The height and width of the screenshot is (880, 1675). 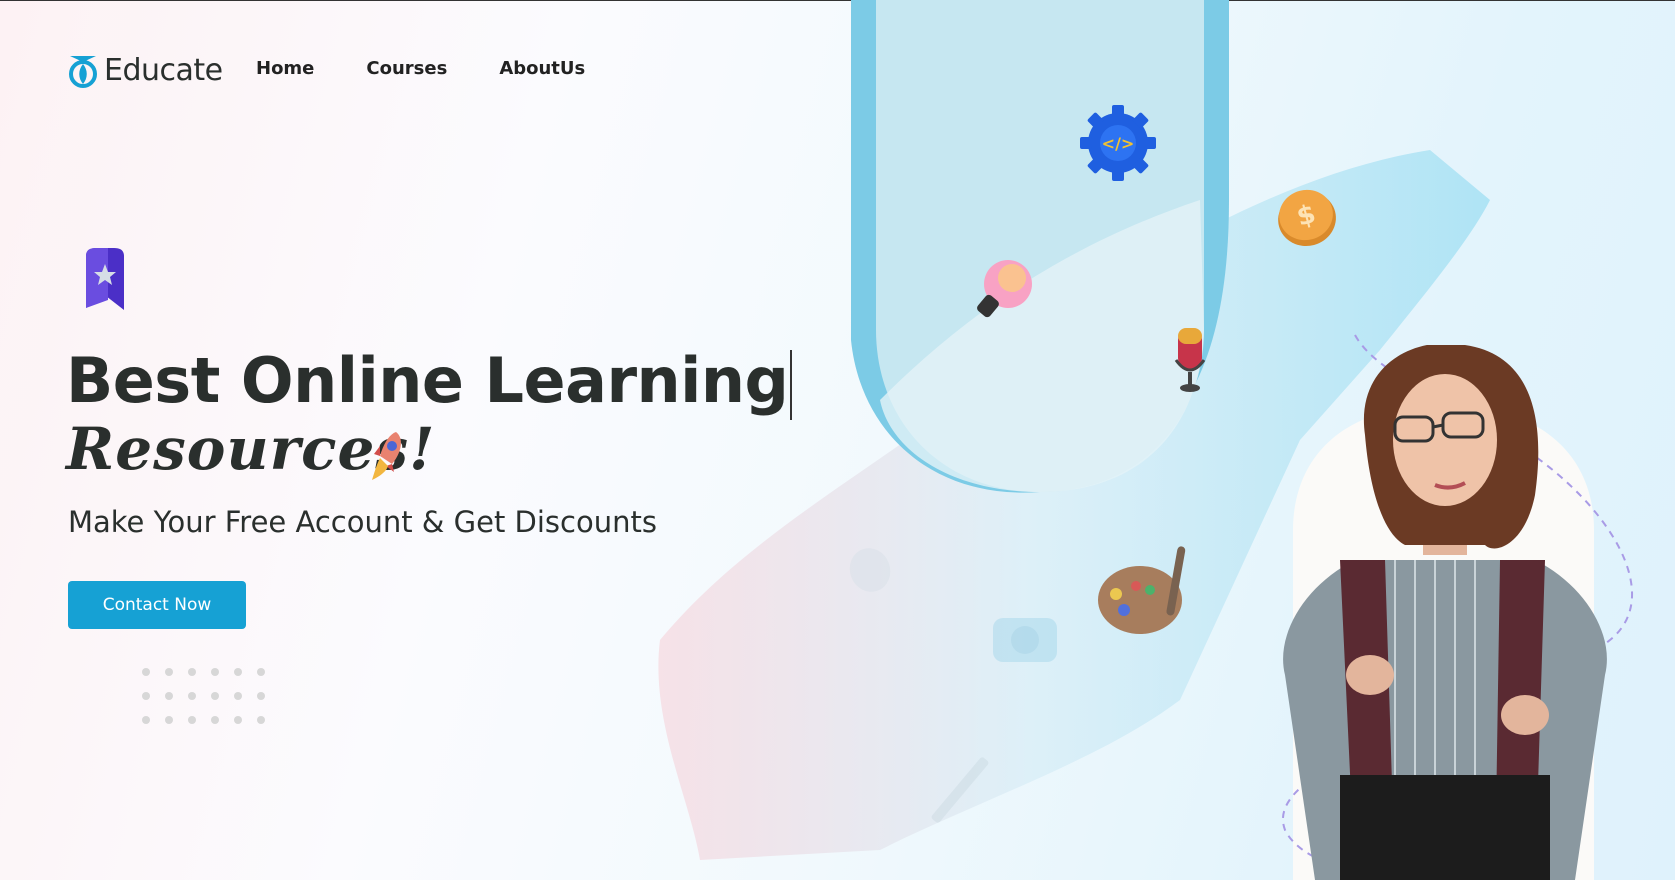 I want to click on contact-now-button: Contact Now, so click(x=157, y=605).